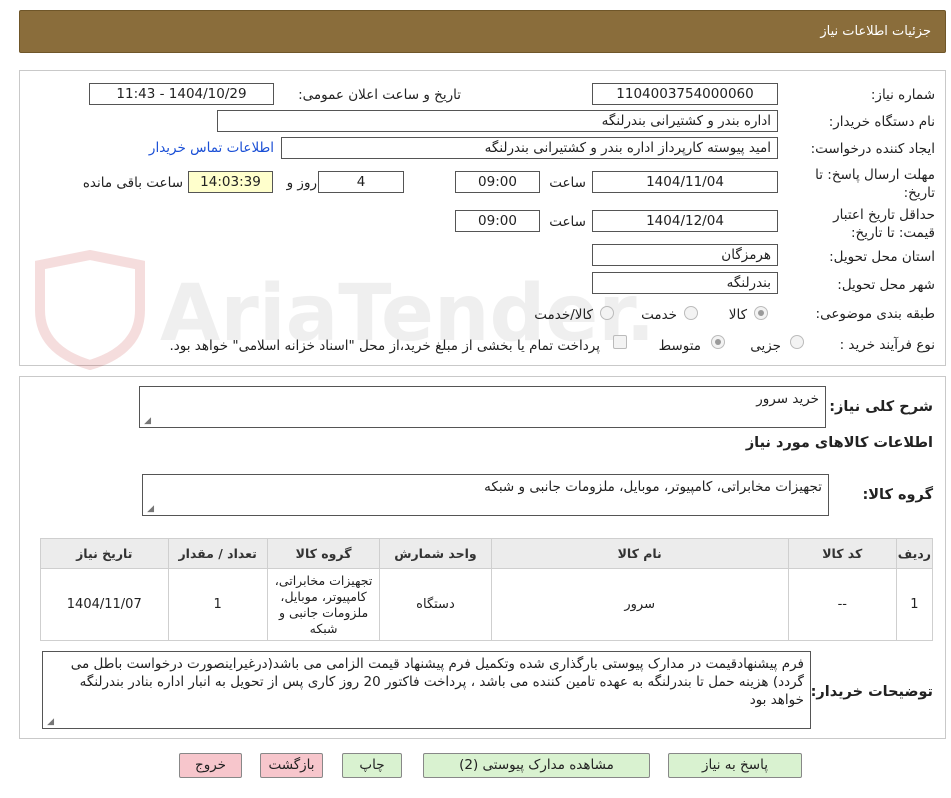 The image size is (951, 798). I want to click on cell-date: 1404/11/07, so click(104, 604).